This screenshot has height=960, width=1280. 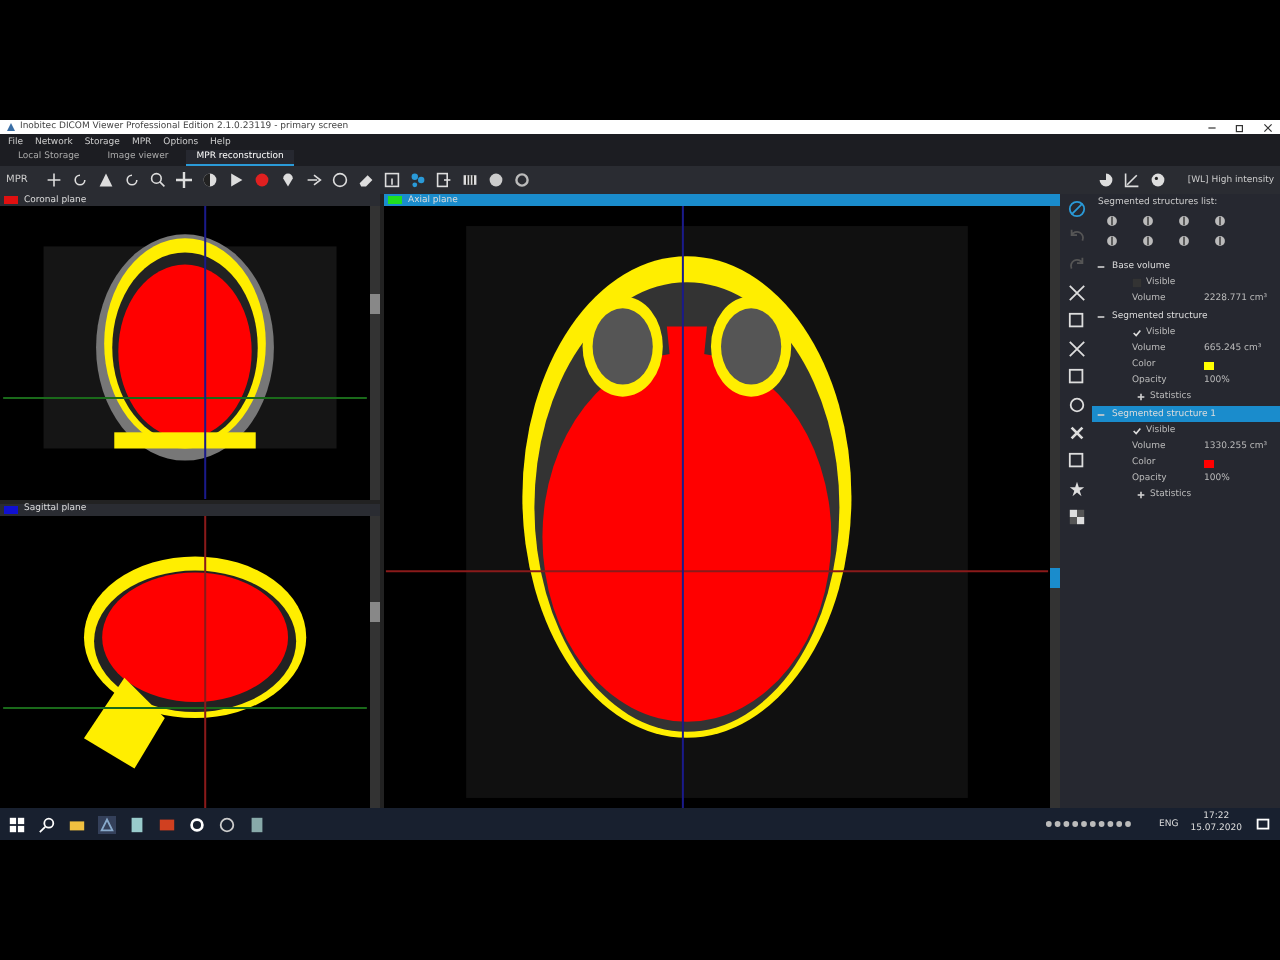 What do you see at coordinates (183, 180) in the screenshot?
I see `move-icon` at bounding box center [183, 180].